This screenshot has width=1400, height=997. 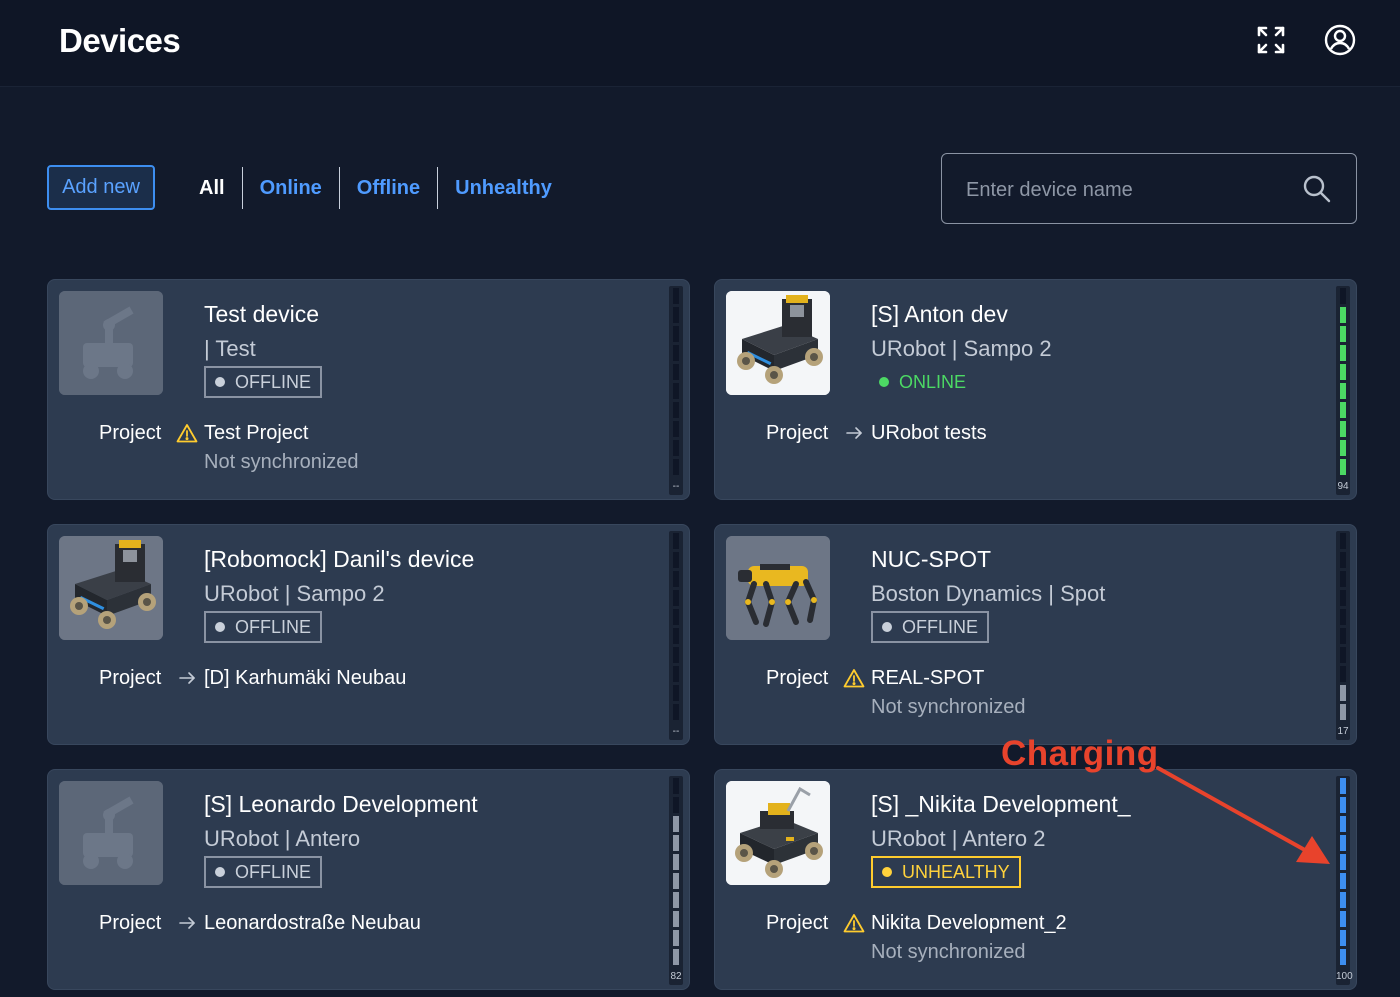 What do you see at coordinates (388, 188) in the screenshot?
I see `filter-offline: Offline` at bounding box center [388, 188].